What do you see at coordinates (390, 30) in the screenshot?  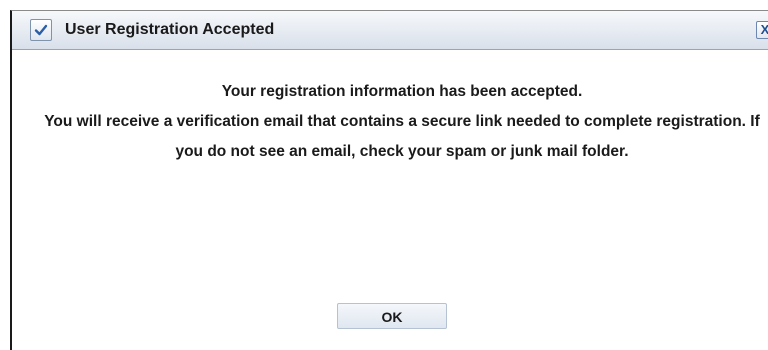 I see `dialog-titlebar: User Registration Accepted X` at bounding box center [390, 30].